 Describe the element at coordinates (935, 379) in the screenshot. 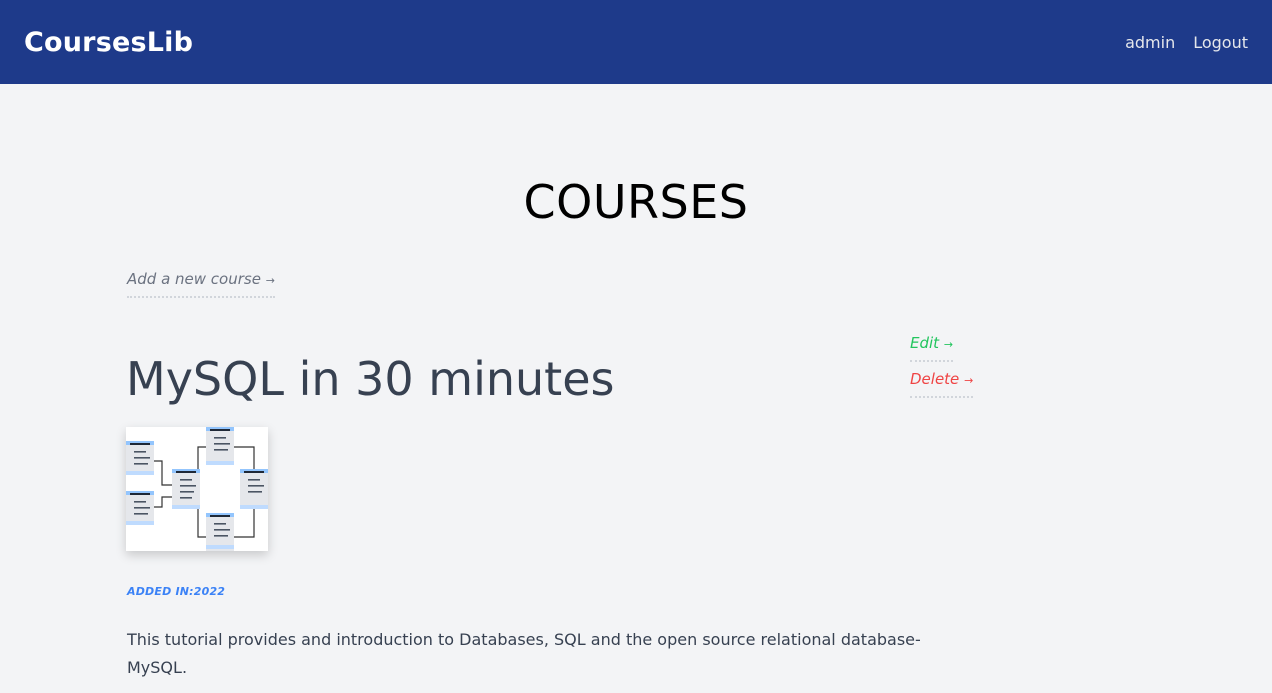

I see `delete-label: Delete` at that location.